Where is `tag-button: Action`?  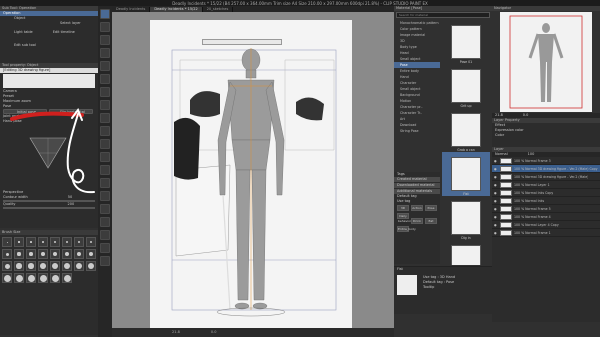 tag-button: Action is located at coordinates (417, 208).